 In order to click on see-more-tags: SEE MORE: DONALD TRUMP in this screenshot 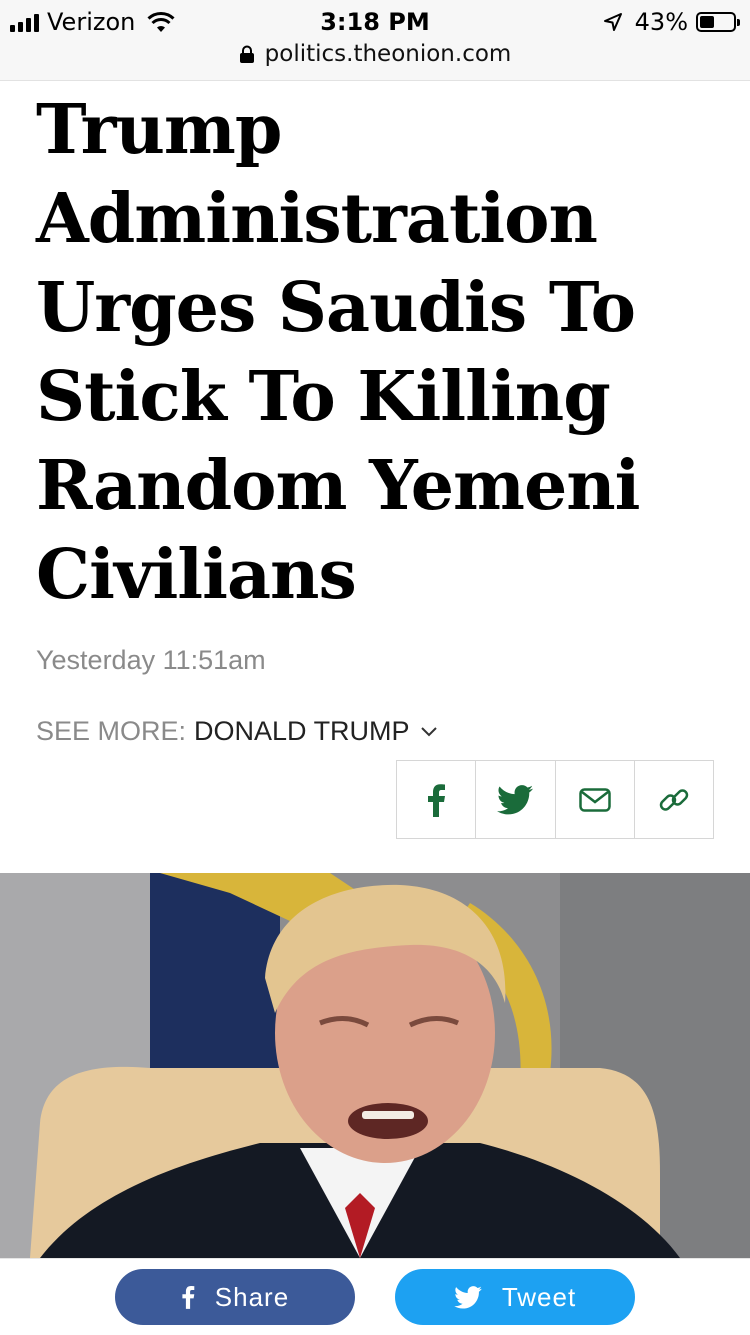, I will do `click(237, 731)`.